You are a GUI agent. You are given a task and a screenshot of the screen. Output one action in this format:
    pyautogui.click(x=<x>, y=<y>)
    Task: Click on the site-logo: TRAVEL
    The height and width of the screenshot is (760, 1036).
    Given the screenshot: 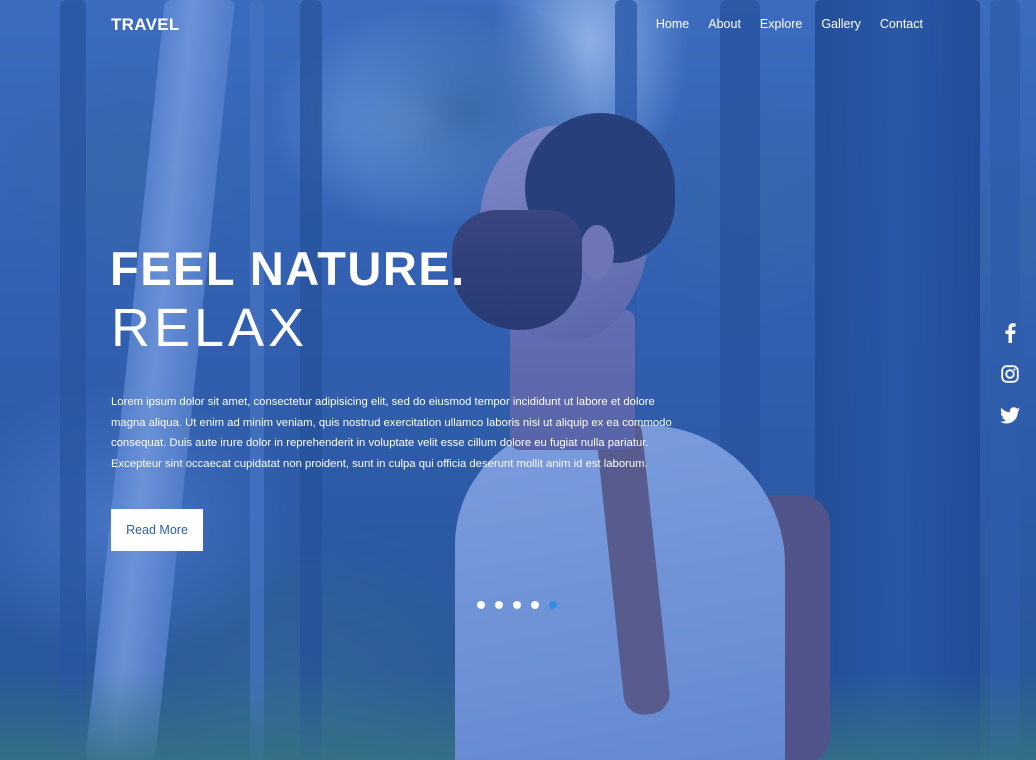 What is the action you would take?
    pyautogui.click(x=145, y=25)
    